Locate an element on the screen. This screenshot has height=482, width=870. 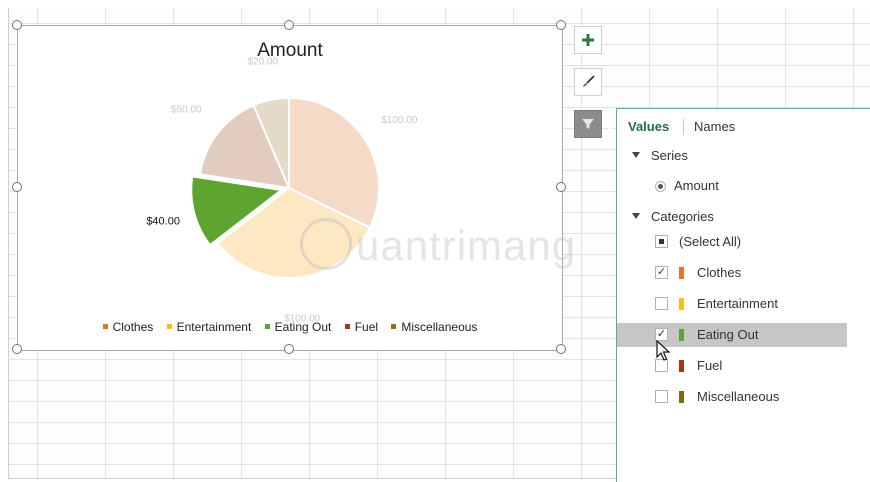
resize-handle-middle-left is located at coordinates (17, 187).